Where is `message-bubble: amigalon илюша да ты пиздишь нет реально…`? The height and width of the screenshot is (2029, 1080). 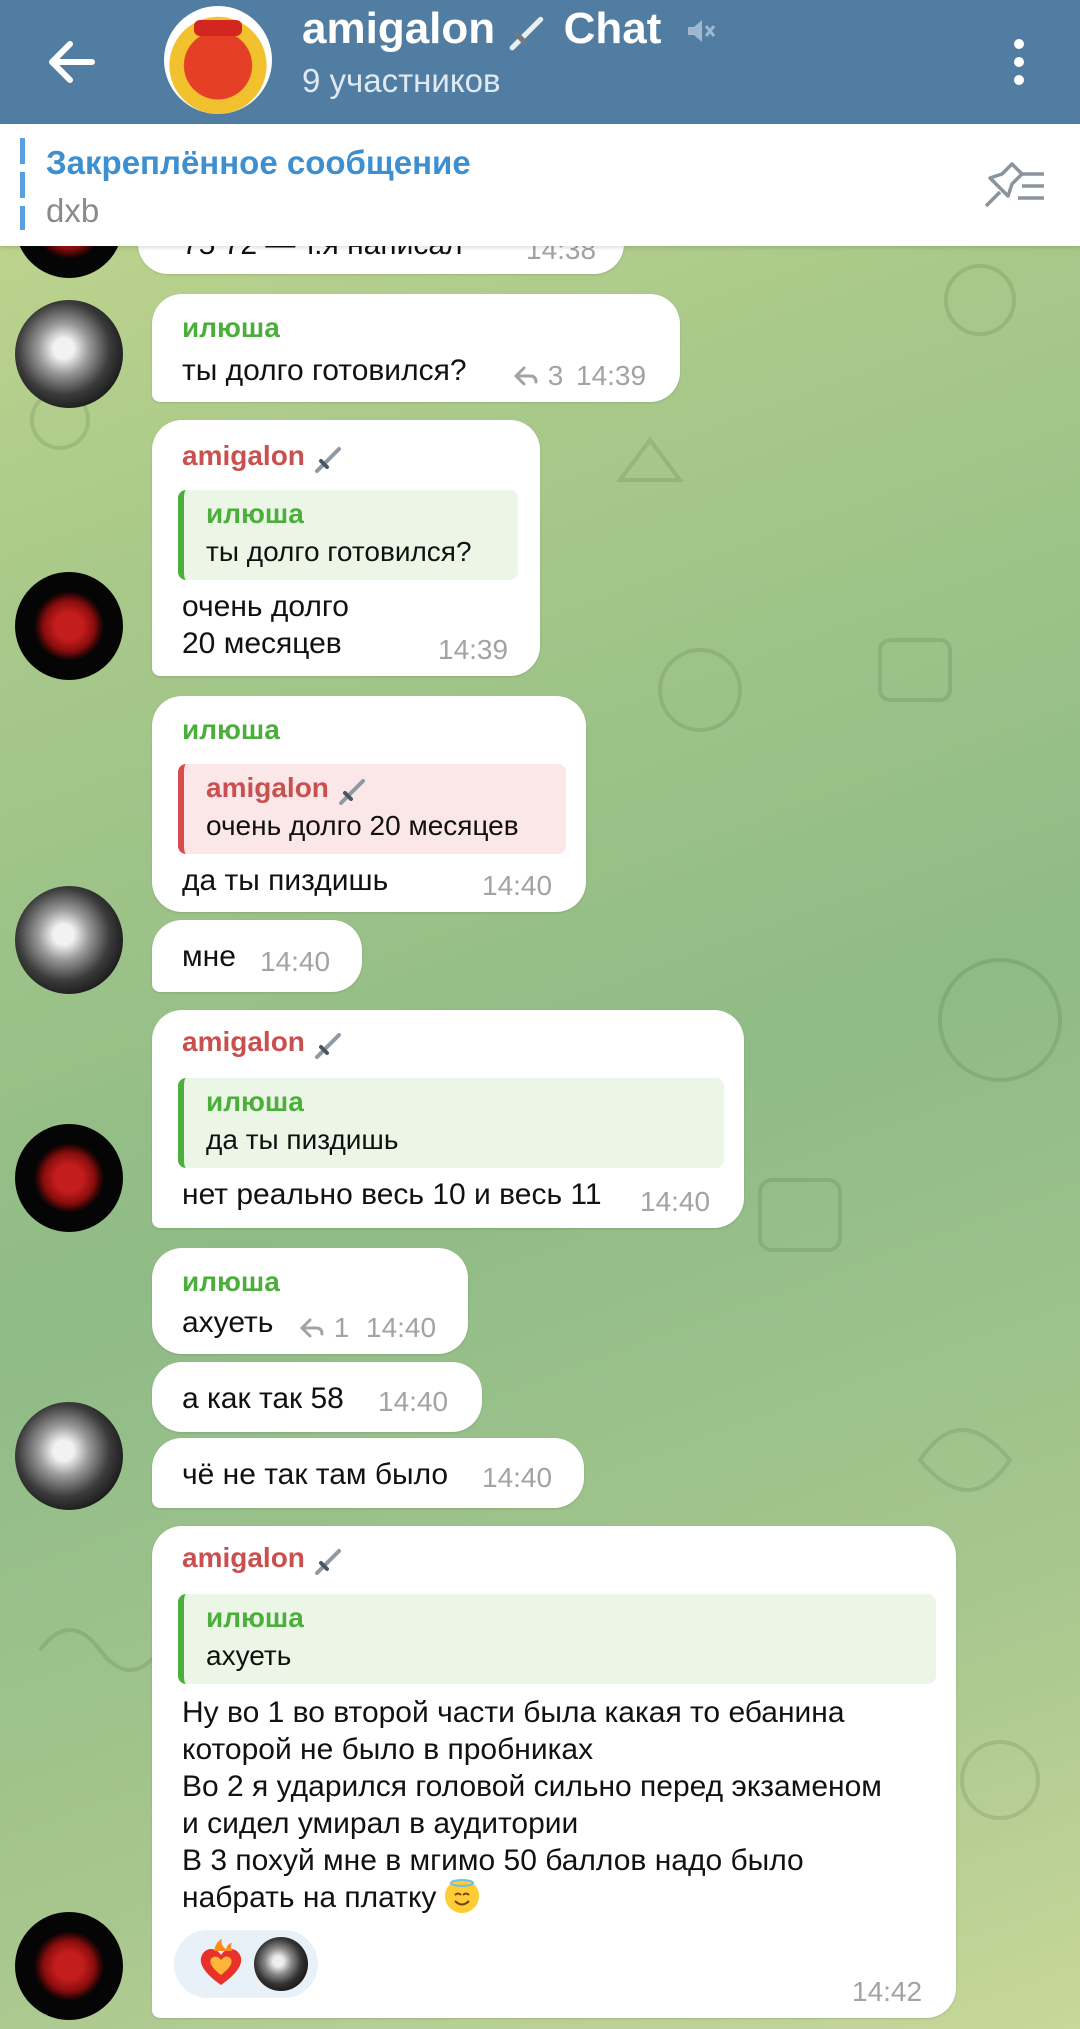
message-bubble: amigalon илюша да ты пиздишь нет реально… is located at coordinates (448, 1119).